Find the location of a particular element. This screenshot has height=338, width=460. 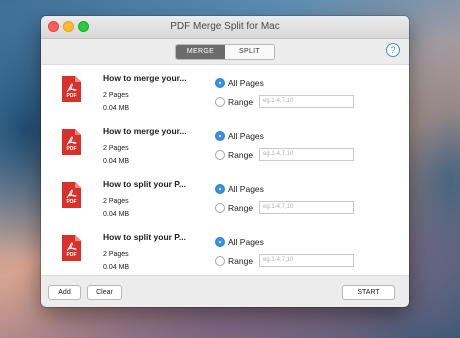

add-button: Add is located at coordinates (64, 292).